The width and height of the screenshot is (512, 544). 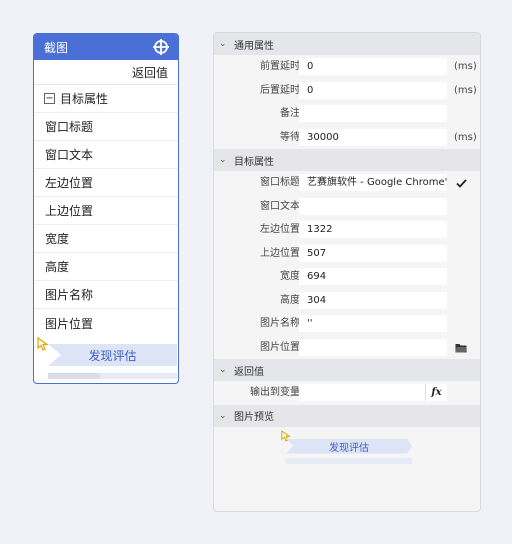 I want to click on prop-output-variable: 输出到变量 fx, so click(x=347, y=393).